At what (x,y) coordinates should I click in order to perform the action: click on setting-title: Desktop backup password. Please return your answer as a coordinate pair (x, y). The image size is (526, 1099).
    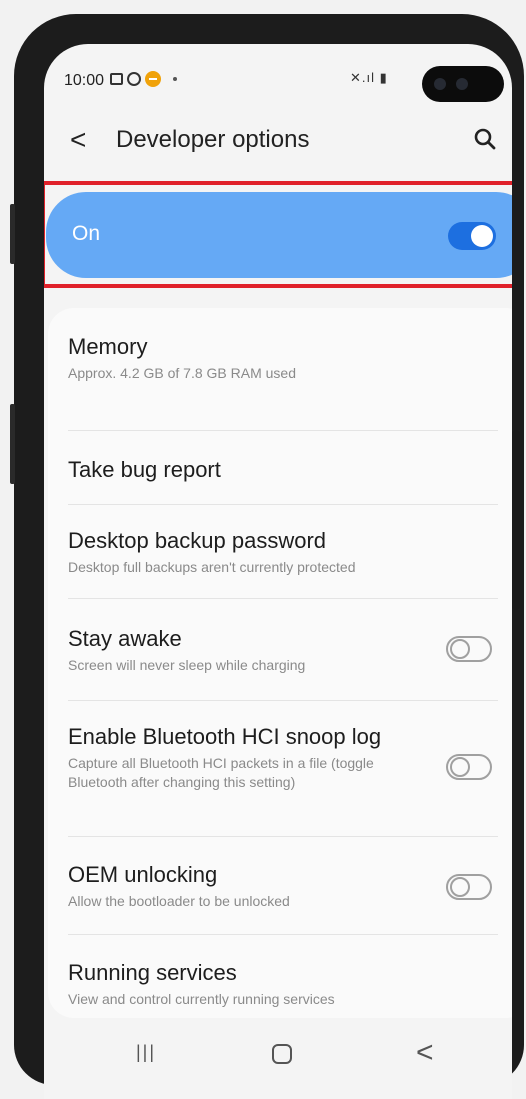
    Looking at the image, I should click on (197, 540).